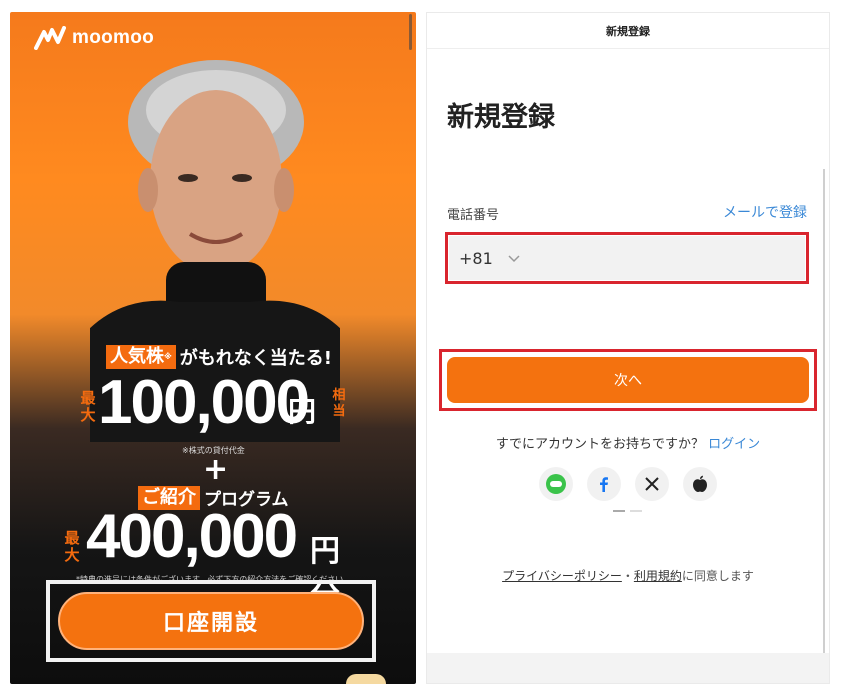  I want to click on amount-400000: 400,000, so click(192, 536).